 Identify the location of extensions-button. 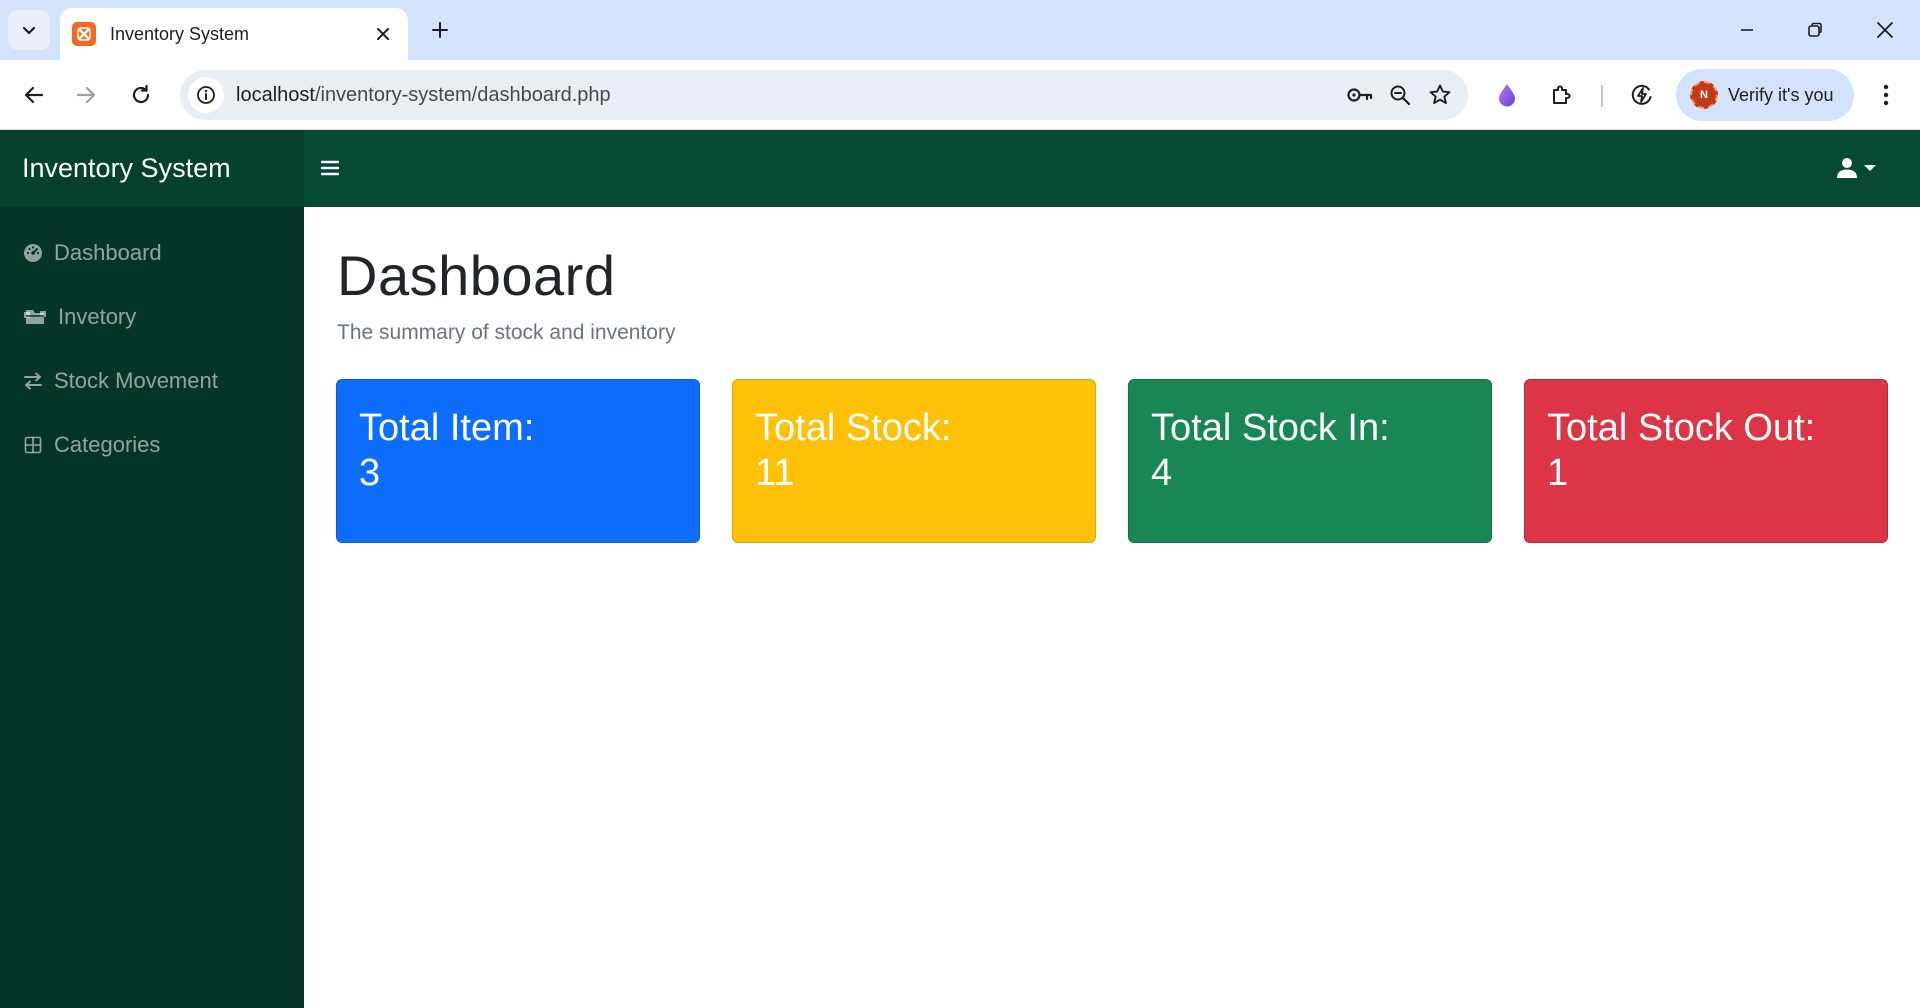
(1562, 95).